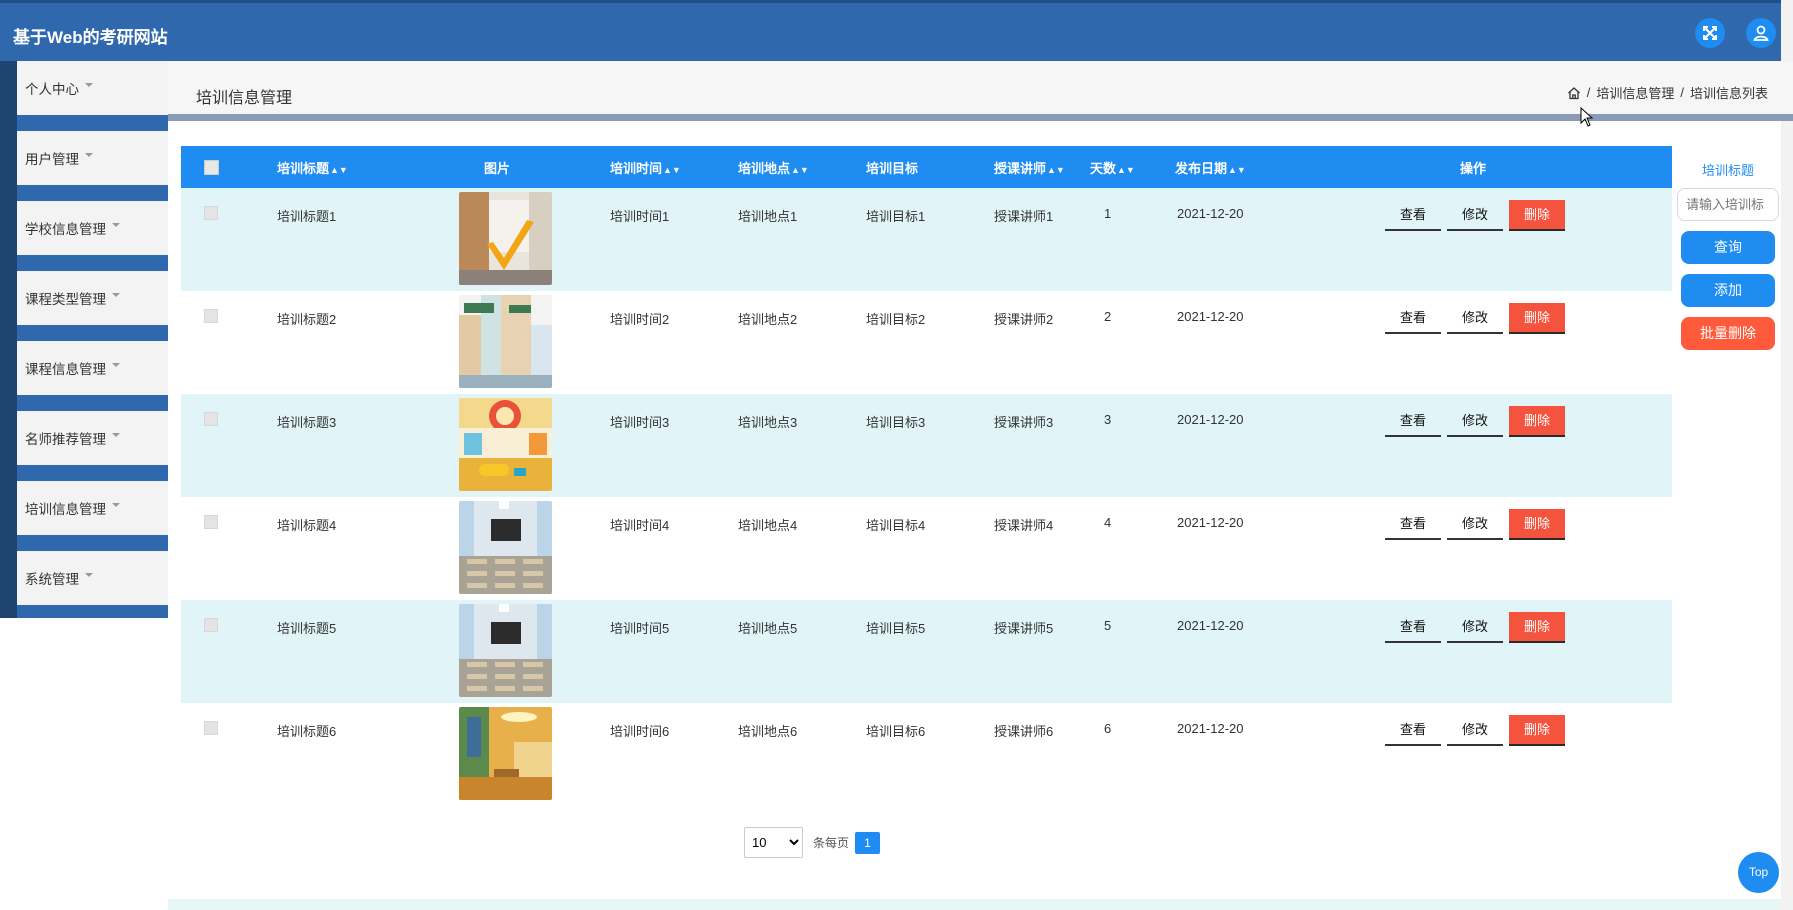  What do you see at coordinates (896, 628) in the screenshot?
I see `cell-goal: 培训目标5` at bounding box center [896, 628].